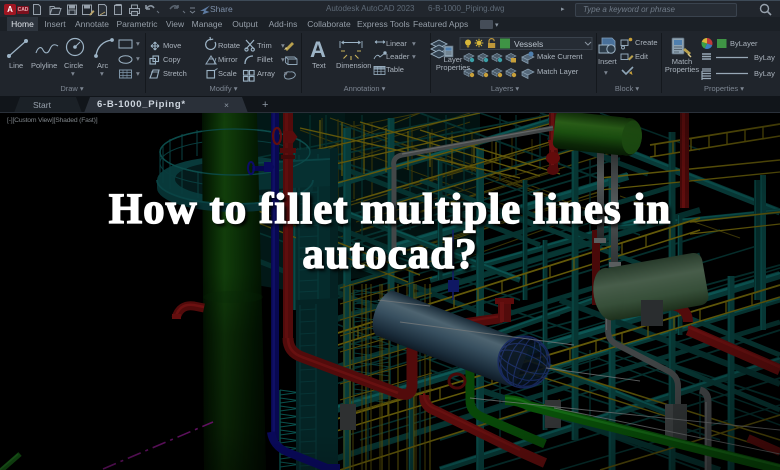 Image resolution: width=780 pixels, height=470 pixels. What do you see at coordinates (318, 49) in the screenshot?
I see `svg-text: A` at bounding box center [318, 49].